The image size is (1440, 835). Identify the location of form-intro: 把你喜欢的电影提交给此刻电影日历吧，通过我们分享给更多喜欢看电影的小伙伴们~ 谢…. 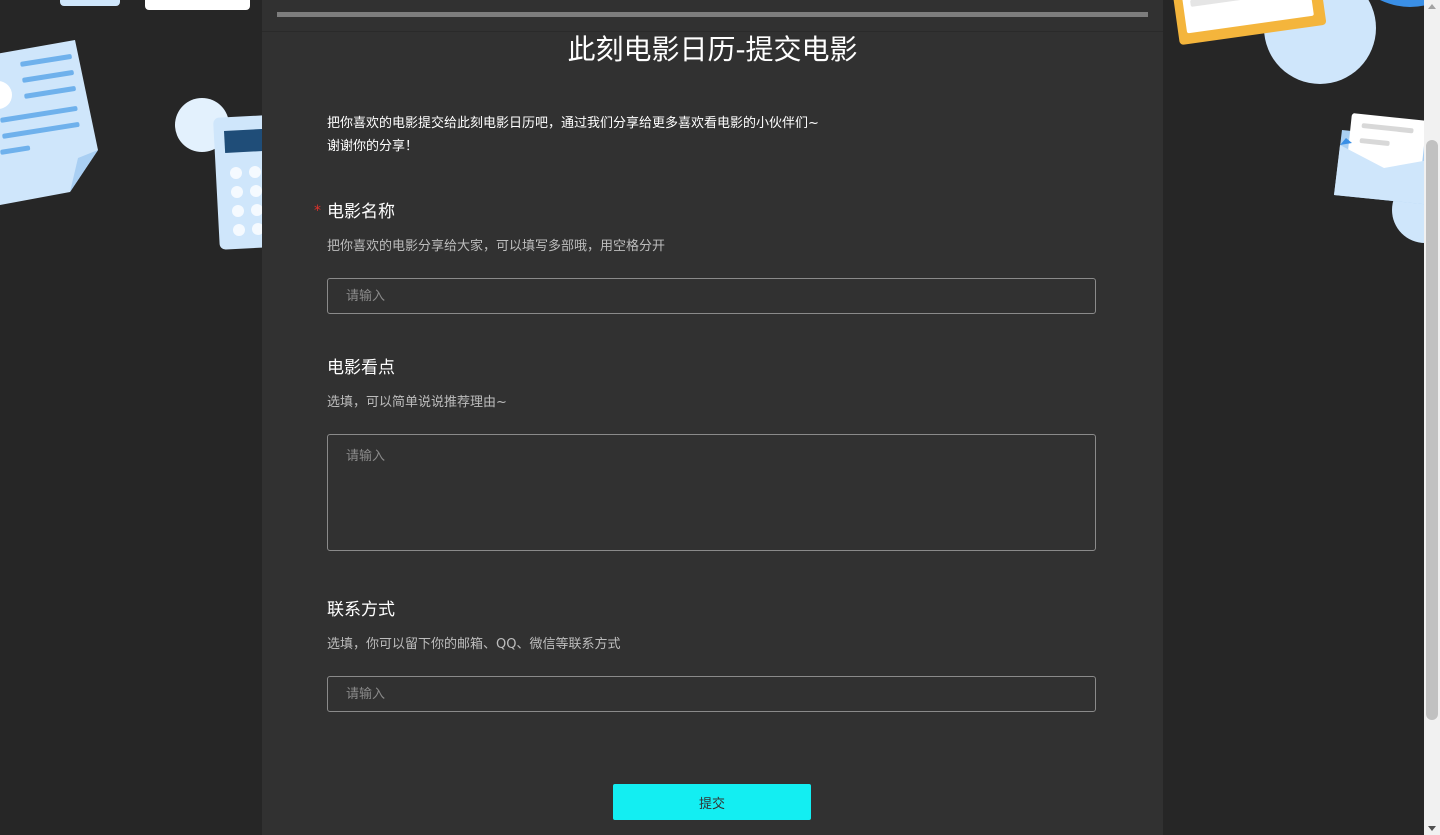
(573, 135).